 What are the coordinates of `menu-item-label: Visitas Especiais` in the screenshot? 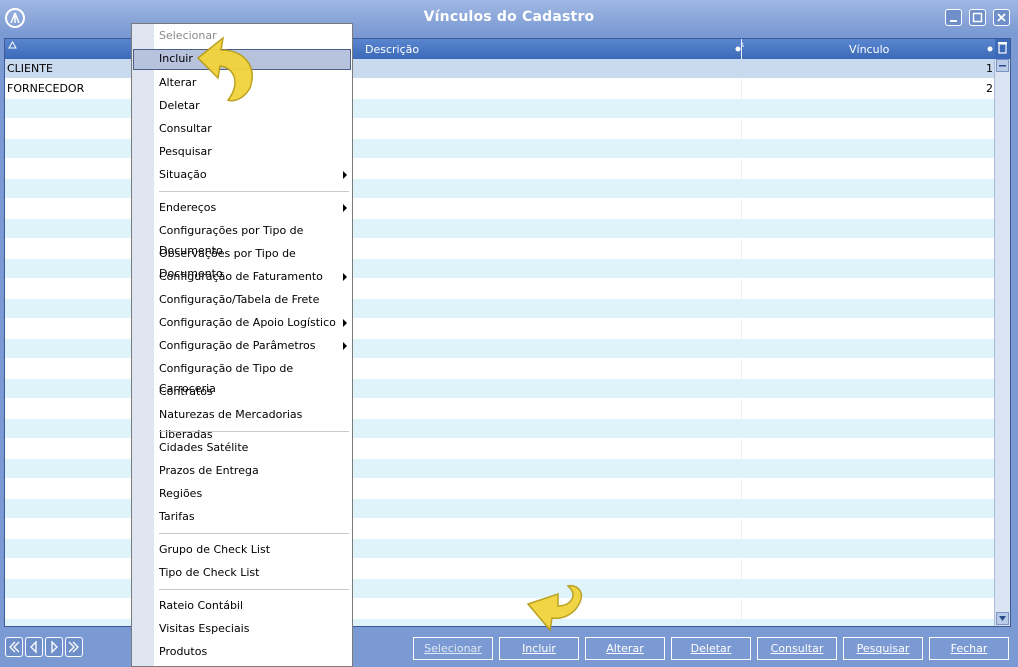 It's located at (204, 628).